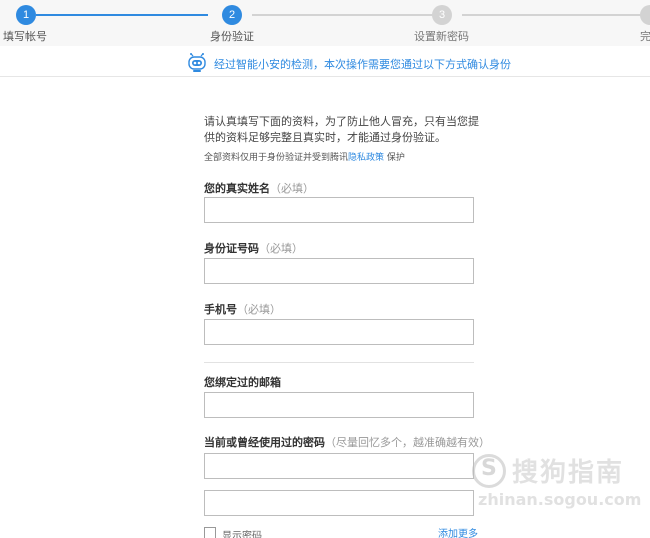 Image resolution: width=650 pixels, height=538 pixels. What do you see at coordinates (395, 158) in the screenshot?
I see `privacy-suffix: 保护` at bounding box center [395, 158].